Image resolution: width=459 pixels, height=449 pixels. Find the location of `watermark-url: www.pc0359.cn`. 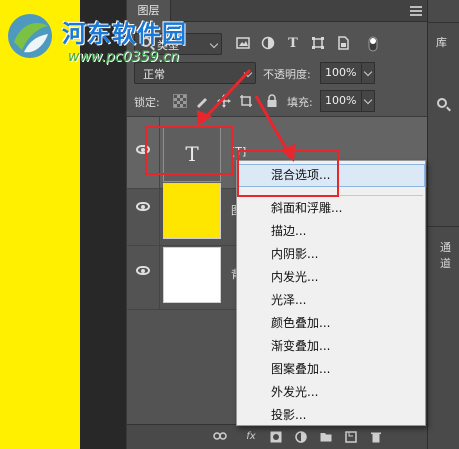

watermark-url: www.pc0359.cn is located at coordinates (124, 57).